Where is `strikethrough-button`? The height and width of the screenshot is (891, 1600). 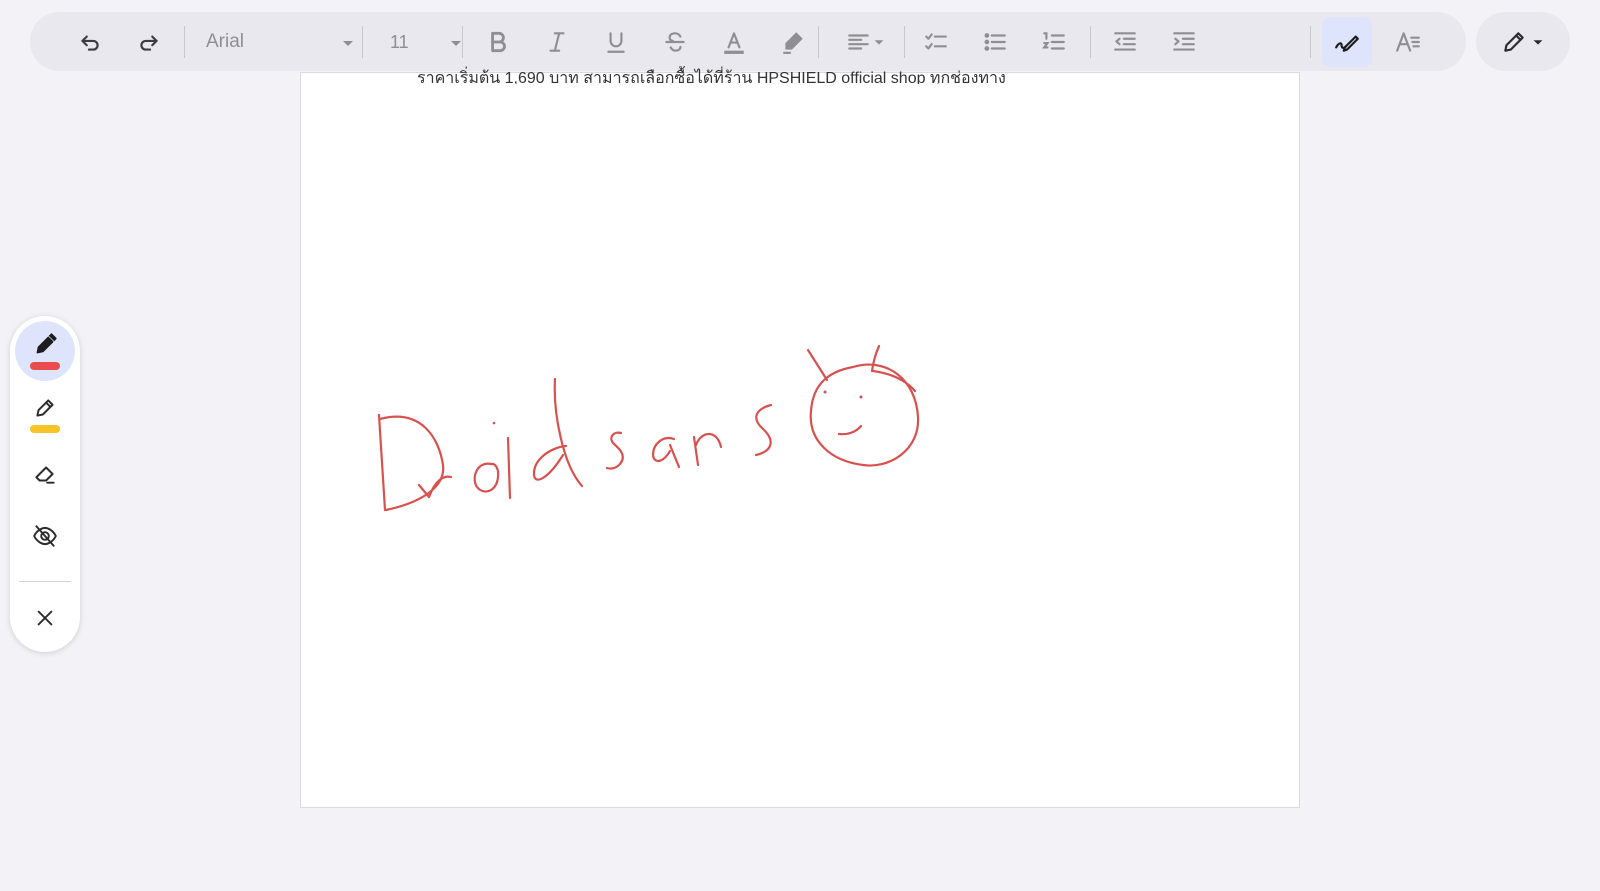
strikethrough-button is located at coordinates (675, 42).